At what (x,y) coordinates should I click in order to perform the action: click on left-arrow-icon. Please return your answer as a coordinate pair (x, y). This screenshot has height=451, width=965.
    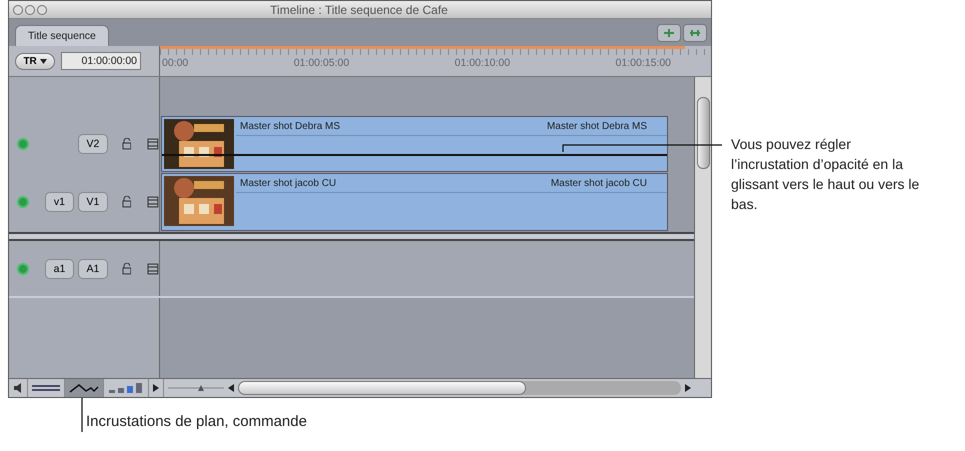
    Looking at the image, I should click on (231, 388).